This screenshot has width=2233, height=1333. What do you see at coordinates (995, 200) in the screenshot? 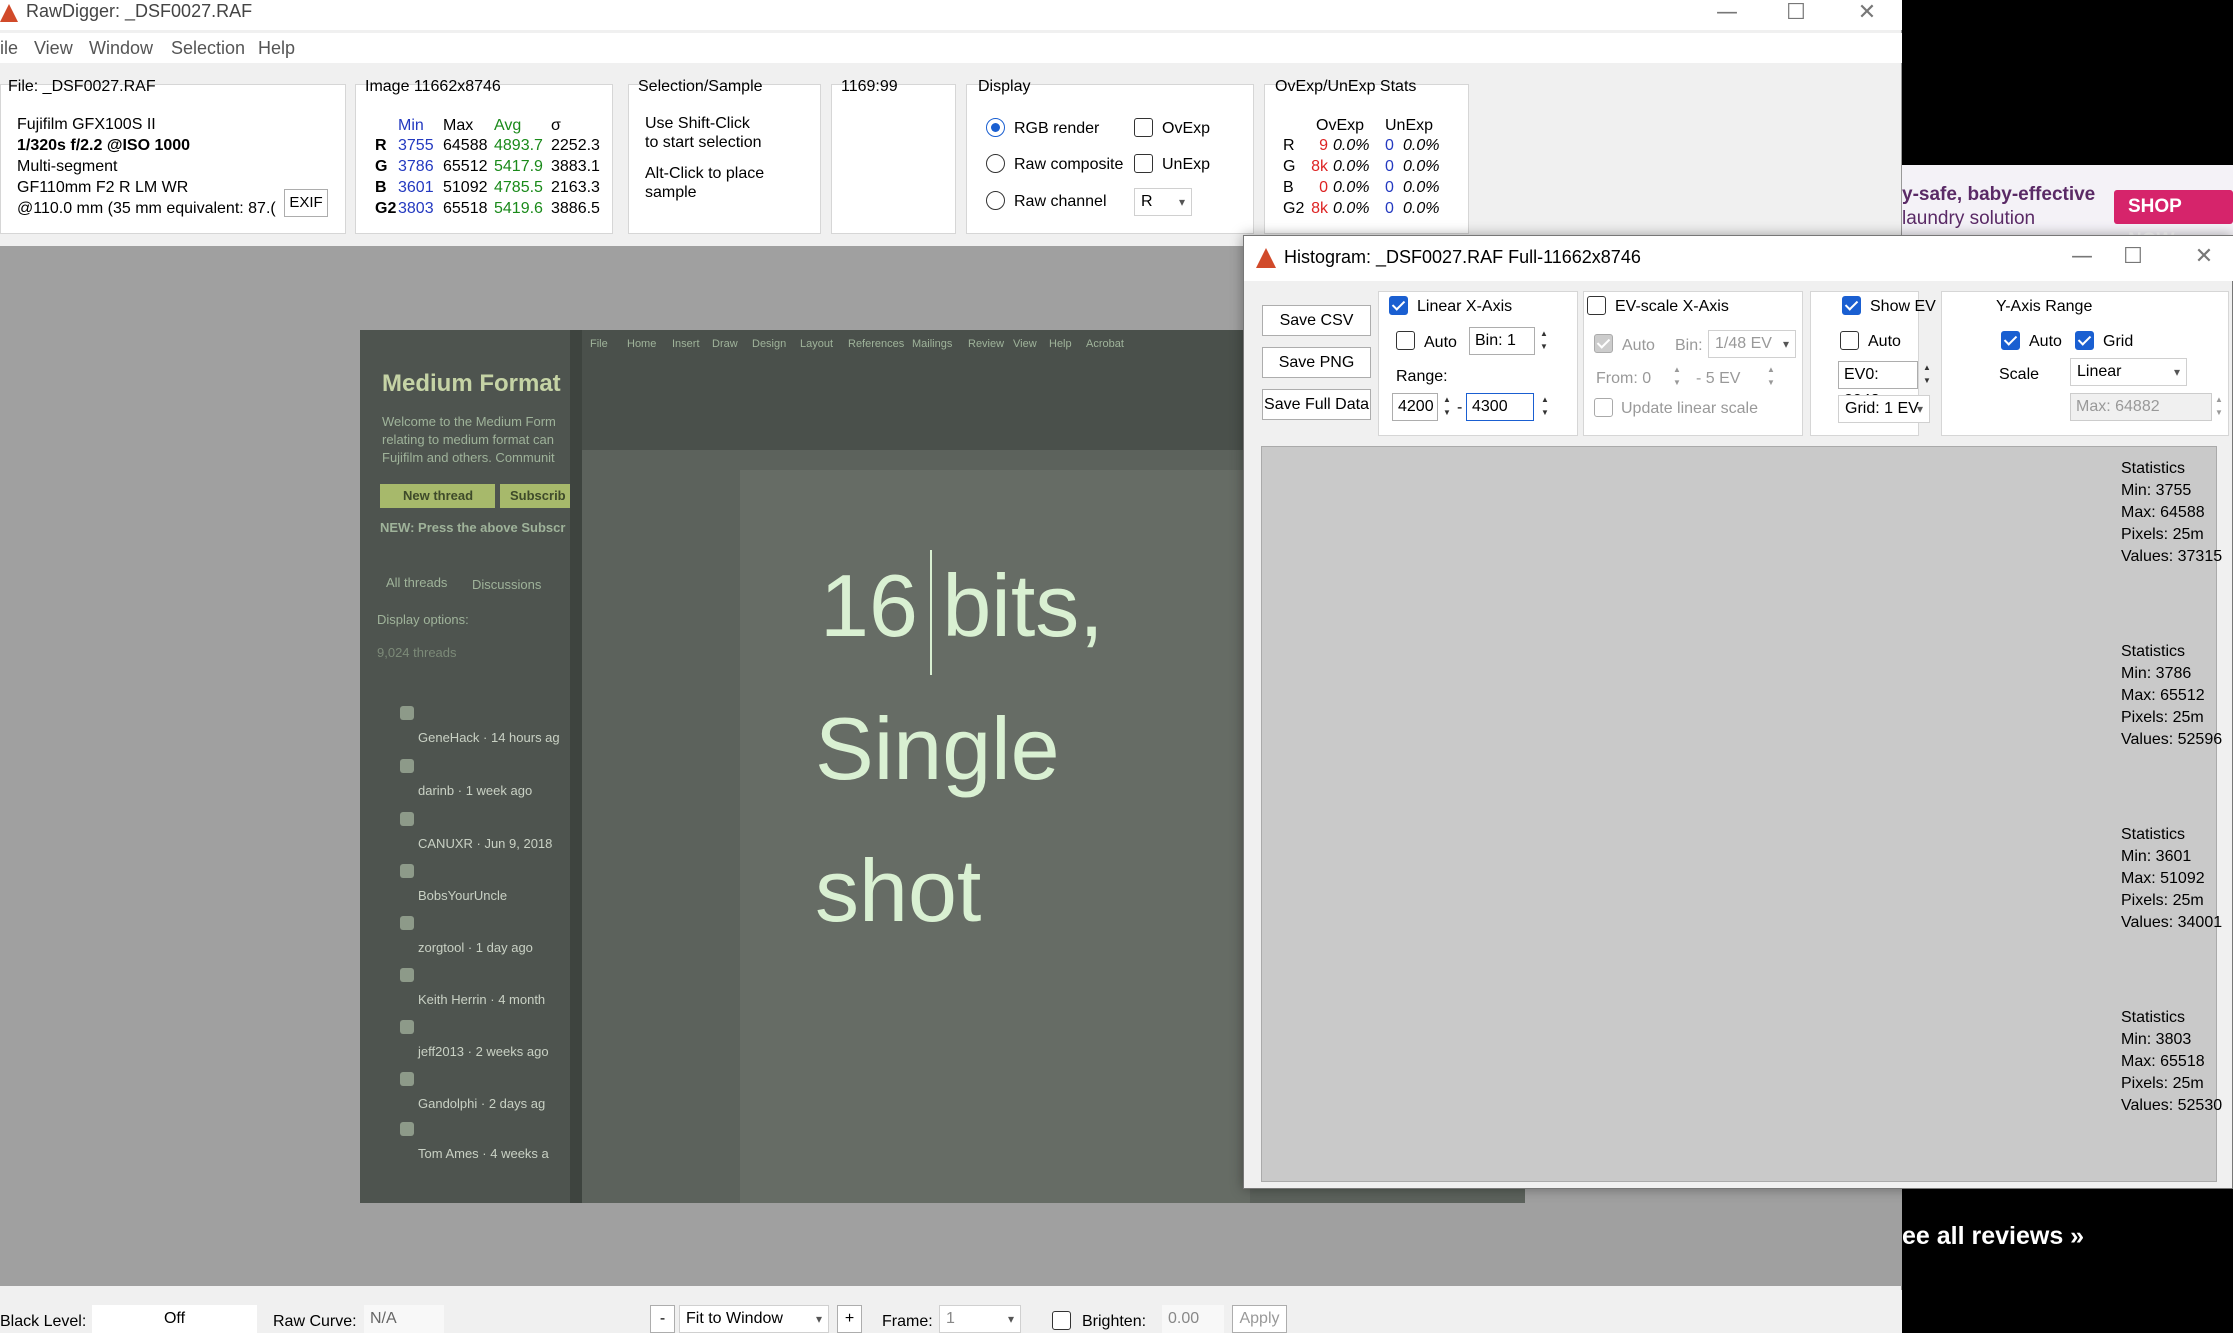
I see `raw-channel-radio` at bounding box center [995, 200].